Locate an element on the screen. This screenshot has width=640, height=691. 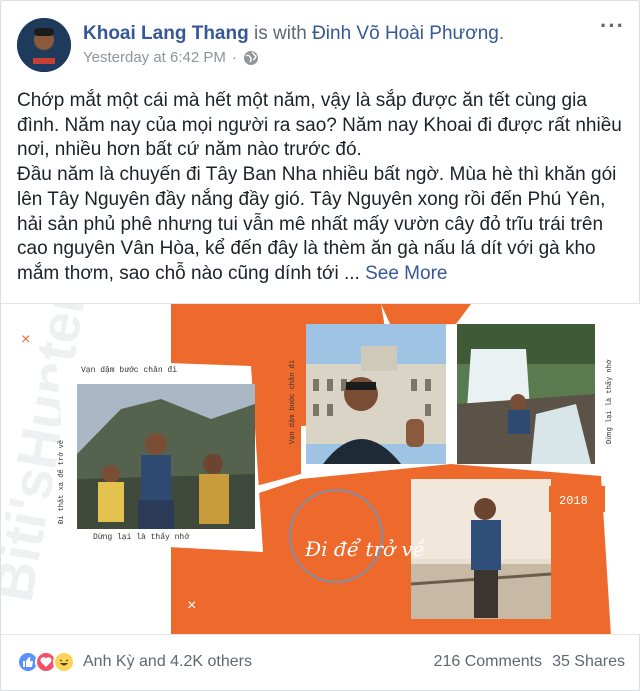
post-timestamp: Yesterday at 6:42 PM is located at coordinates (154, 57).